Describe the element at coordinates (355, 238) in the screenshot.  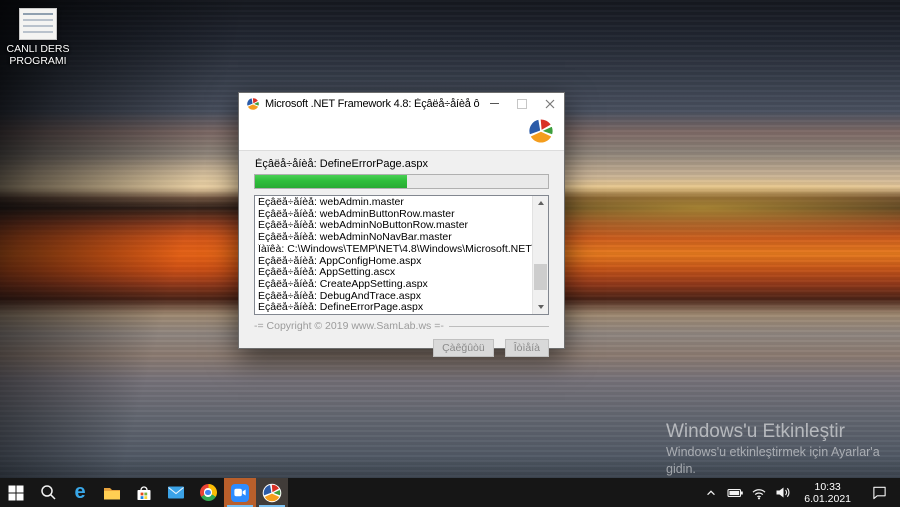
I see `log-list-item: Èçâëå÷åíèå: webAdminNoNavBar.master` at that location.